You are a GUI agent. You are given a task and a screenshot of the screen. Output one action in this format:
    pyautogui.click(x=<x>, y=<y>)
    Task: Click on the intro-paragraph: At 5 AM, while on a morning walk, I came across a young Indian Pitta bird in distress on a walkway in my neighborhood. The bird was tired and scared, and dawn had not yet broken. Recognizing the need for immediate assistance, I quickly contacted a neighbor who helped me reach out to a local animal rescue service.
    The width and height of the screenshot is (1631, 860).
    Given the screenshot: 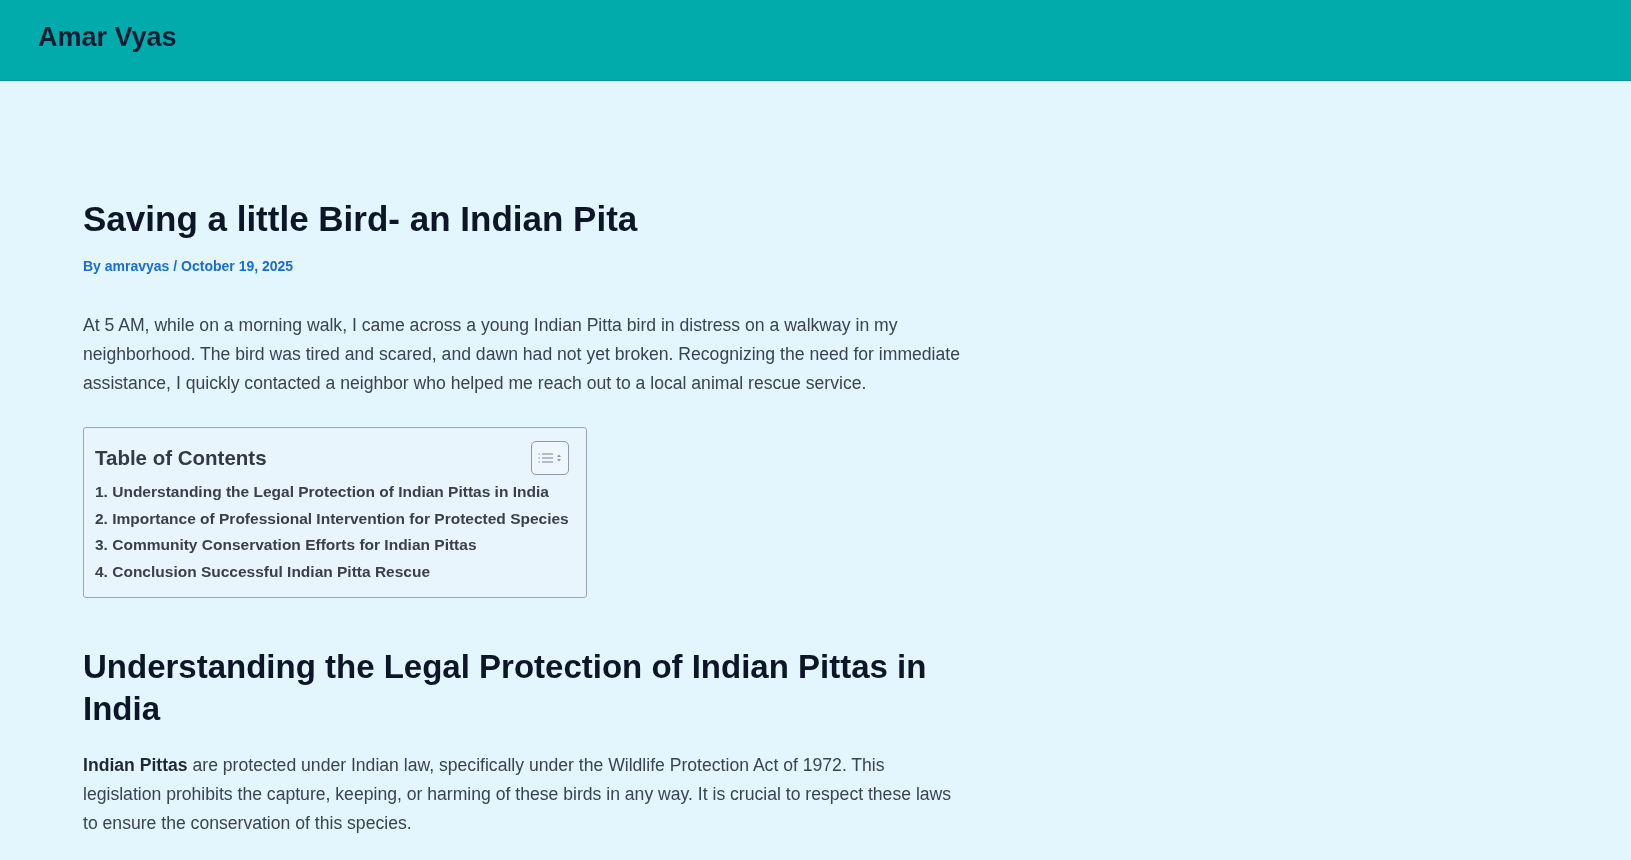 What is the action you would take?
    pyautogui.click(x=522, y=354)
    